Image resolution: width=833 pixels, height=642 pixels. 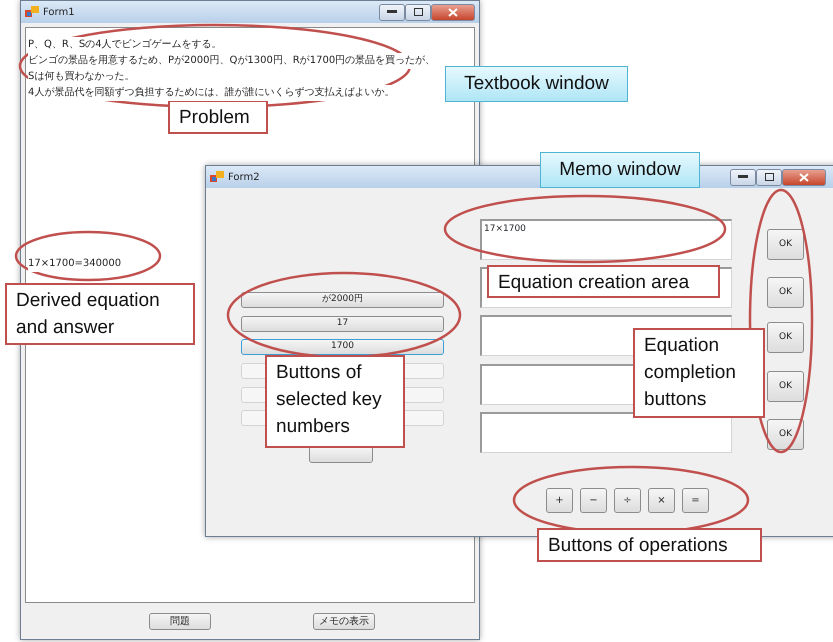 What do you see at coordinates (559, 500) in the screenshot?
I see `operator-button: +` at bounding box center [559, 500].